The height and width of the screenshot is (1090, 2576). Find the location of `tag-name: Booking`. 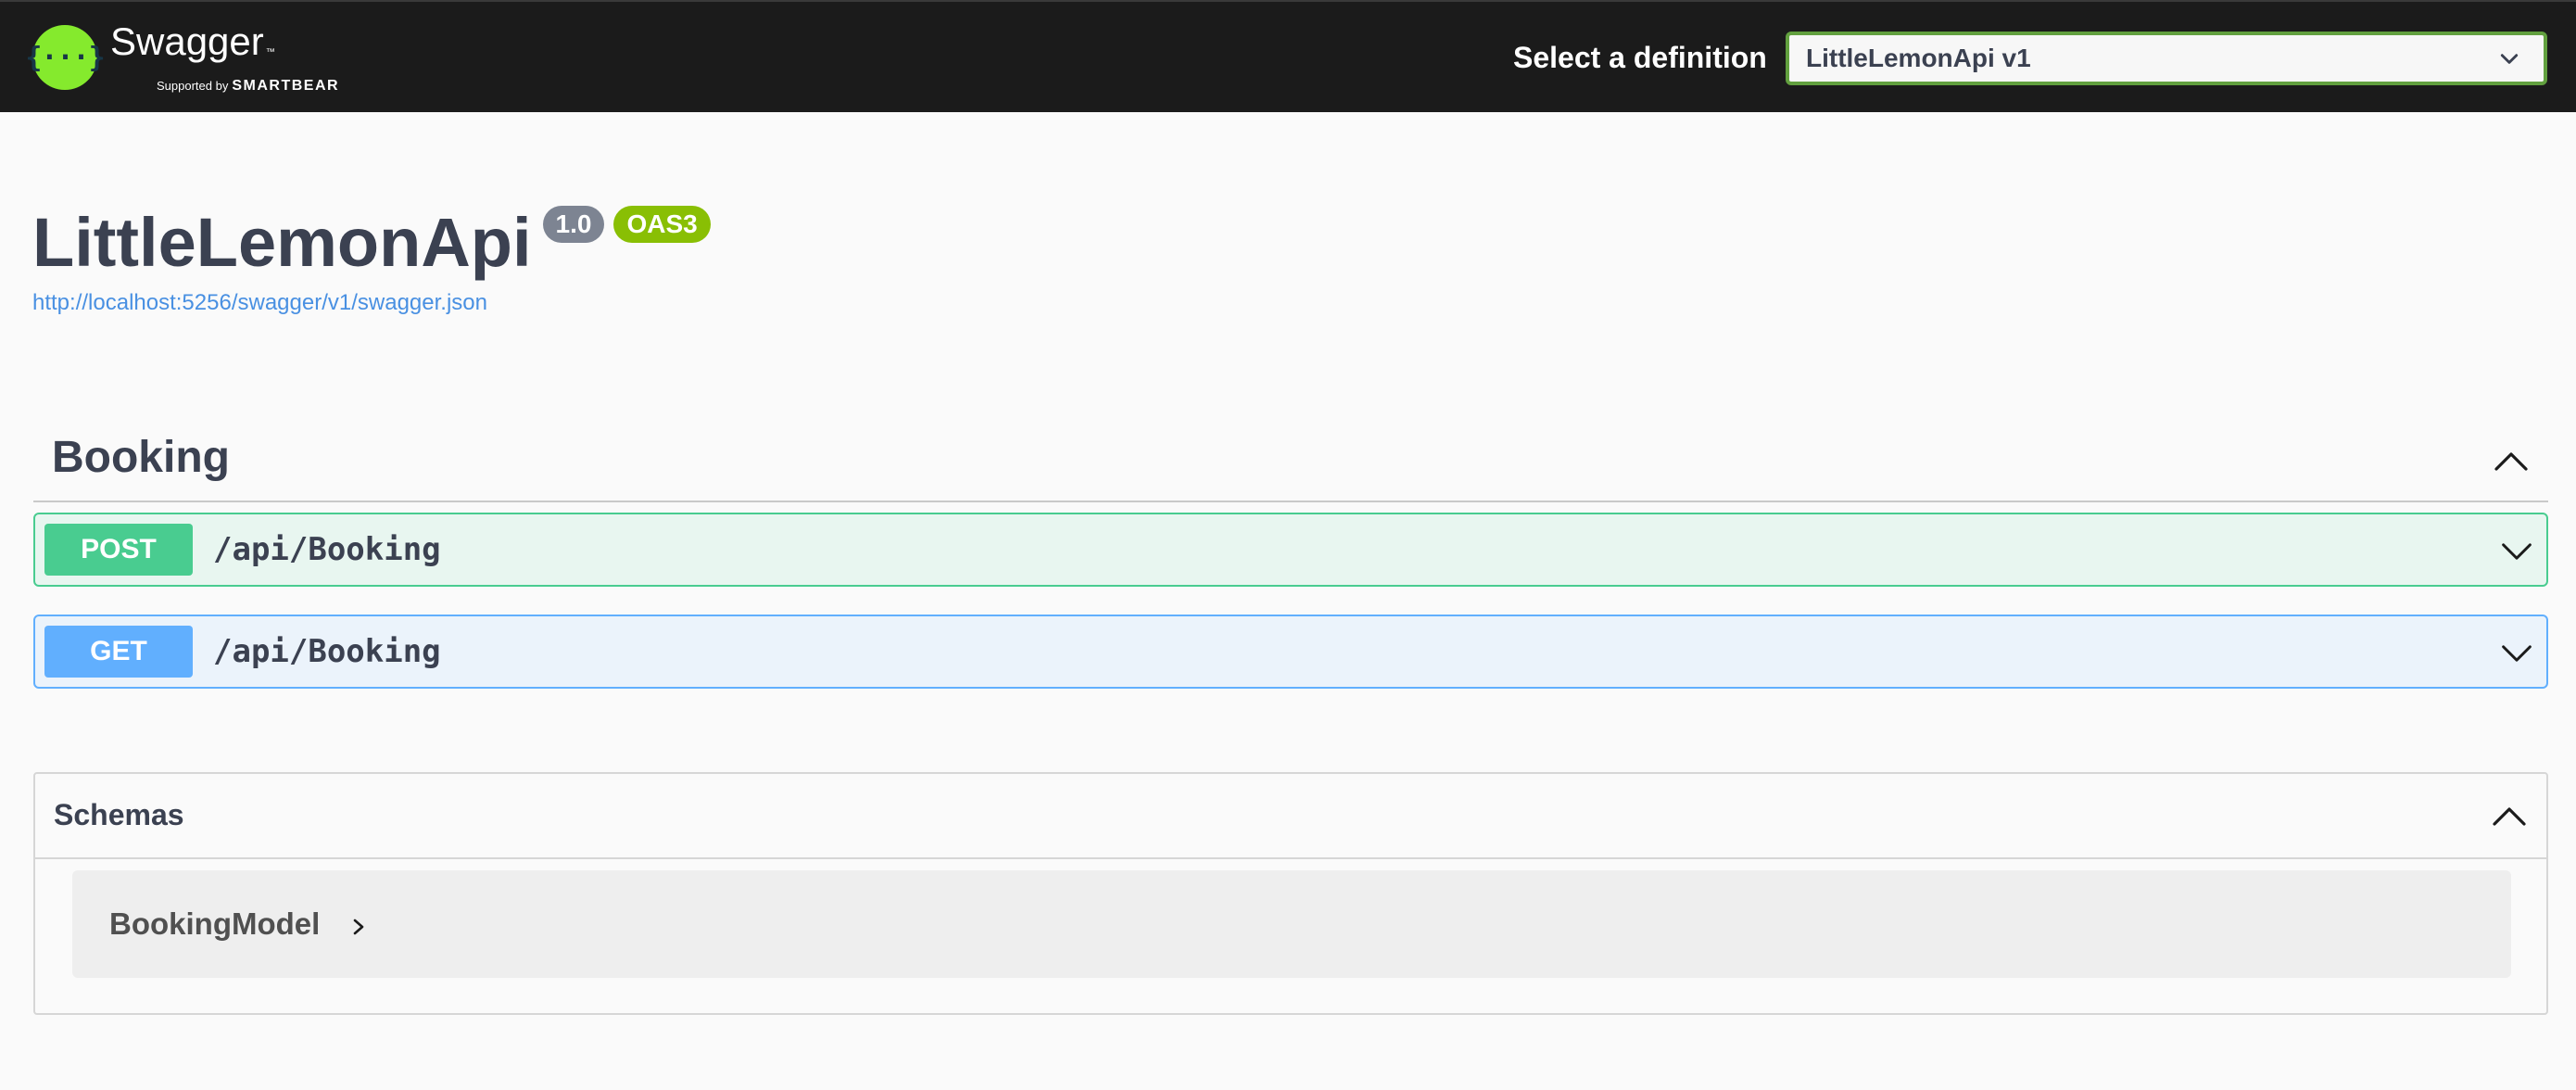

tag-name: Booking is located at coordinates (141, 457).